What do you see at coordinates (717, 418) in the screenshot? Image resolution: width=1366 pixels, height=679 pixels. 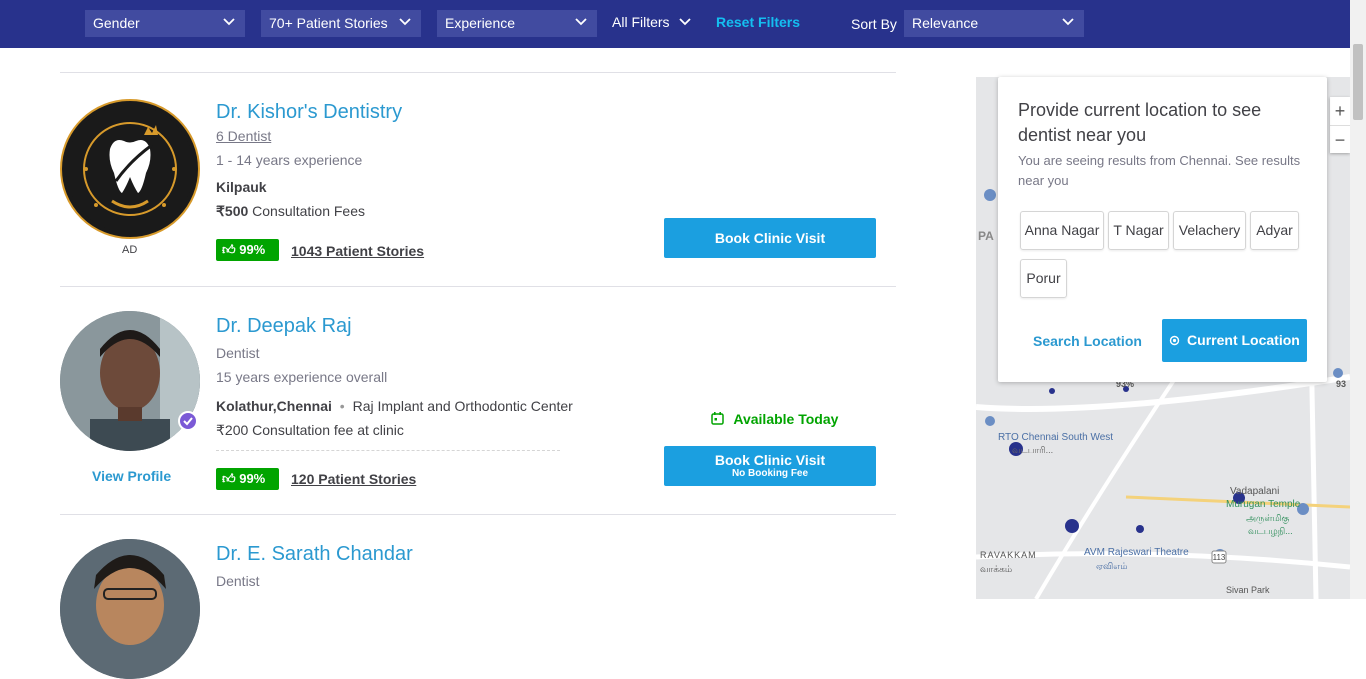 I see `calendar-icon` at bounding box center [717, 418].